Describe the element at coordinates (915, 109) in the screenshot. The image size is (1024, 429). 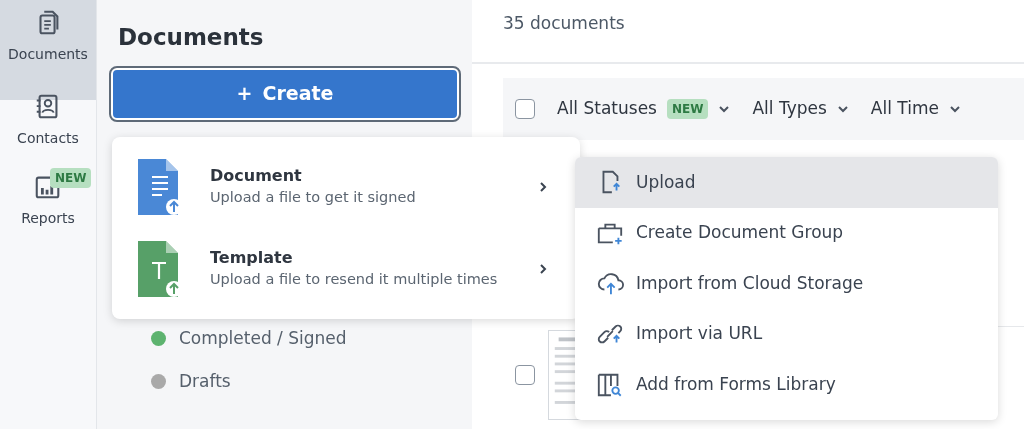
I see `filter-dropdown: All Time` at that location.